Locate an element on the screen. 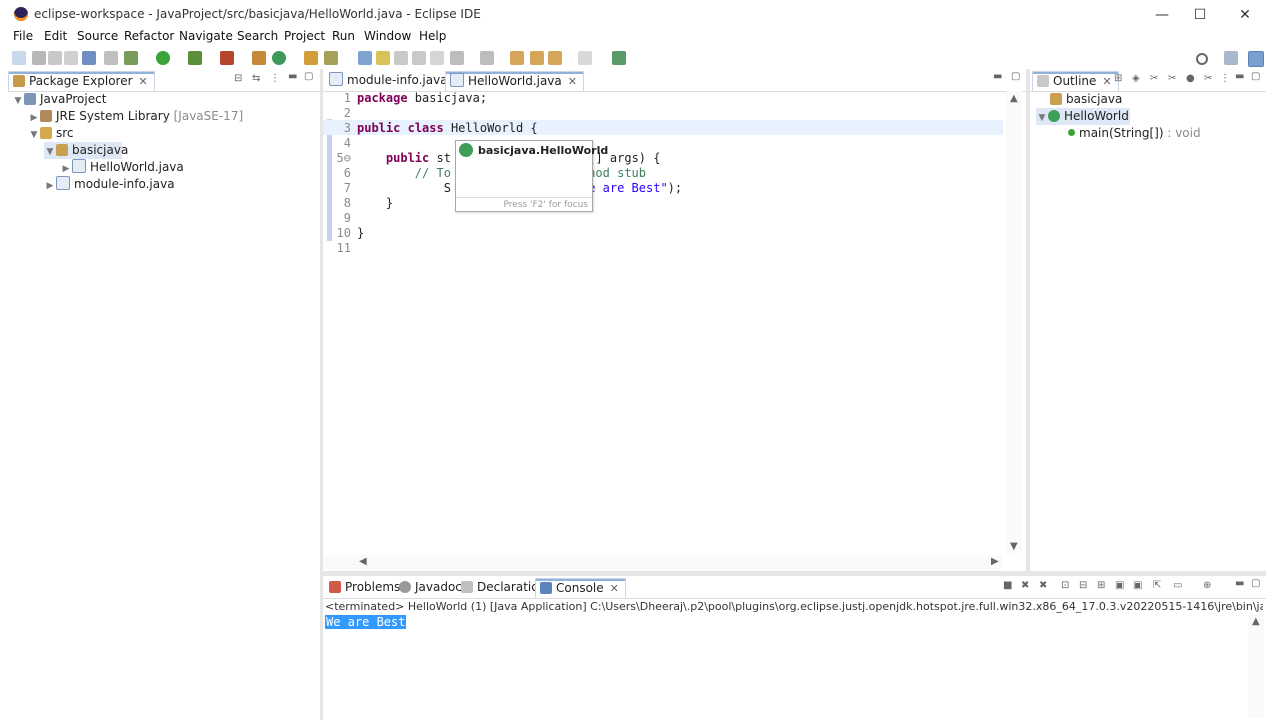 This screenshot has width=1280, height=720. open-perspective-icon is located at coordinates (1231, 58).